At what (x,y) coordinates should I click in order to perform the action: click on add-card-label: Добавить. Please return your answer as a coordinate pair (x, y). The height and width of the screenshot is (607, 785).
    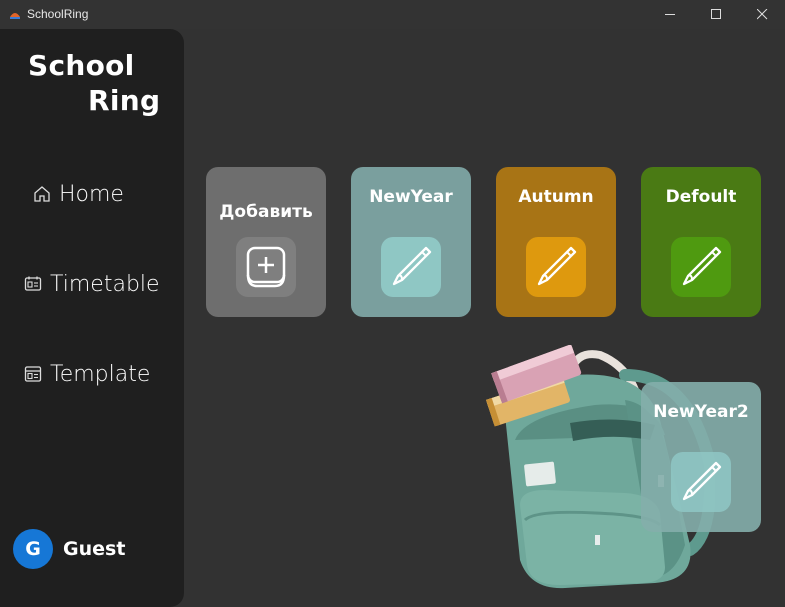
    Looking at the image, I should click on (266, 212).